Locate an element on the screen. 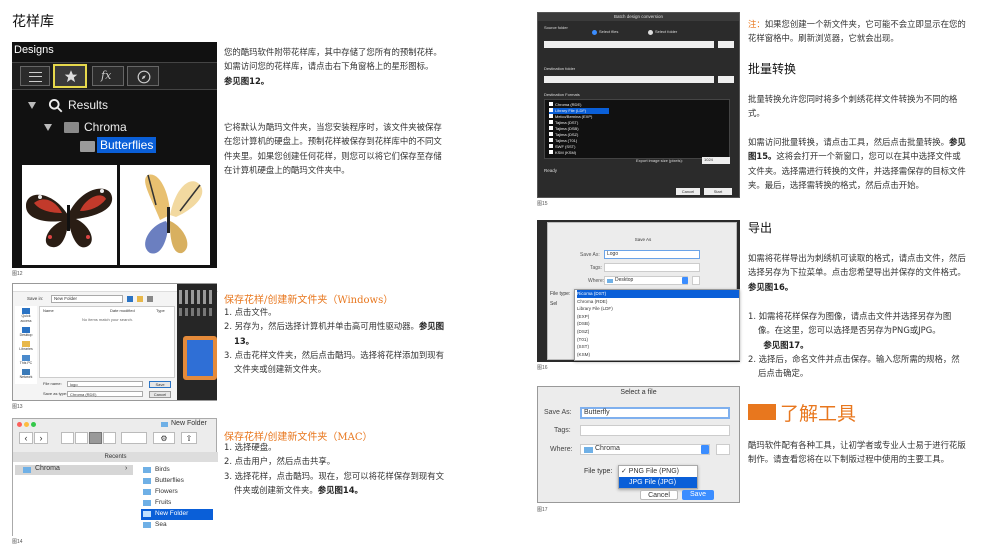 The height and width of the screenshot is (557, 1000). where-select: Chroma is located at coordinates (645, 449).